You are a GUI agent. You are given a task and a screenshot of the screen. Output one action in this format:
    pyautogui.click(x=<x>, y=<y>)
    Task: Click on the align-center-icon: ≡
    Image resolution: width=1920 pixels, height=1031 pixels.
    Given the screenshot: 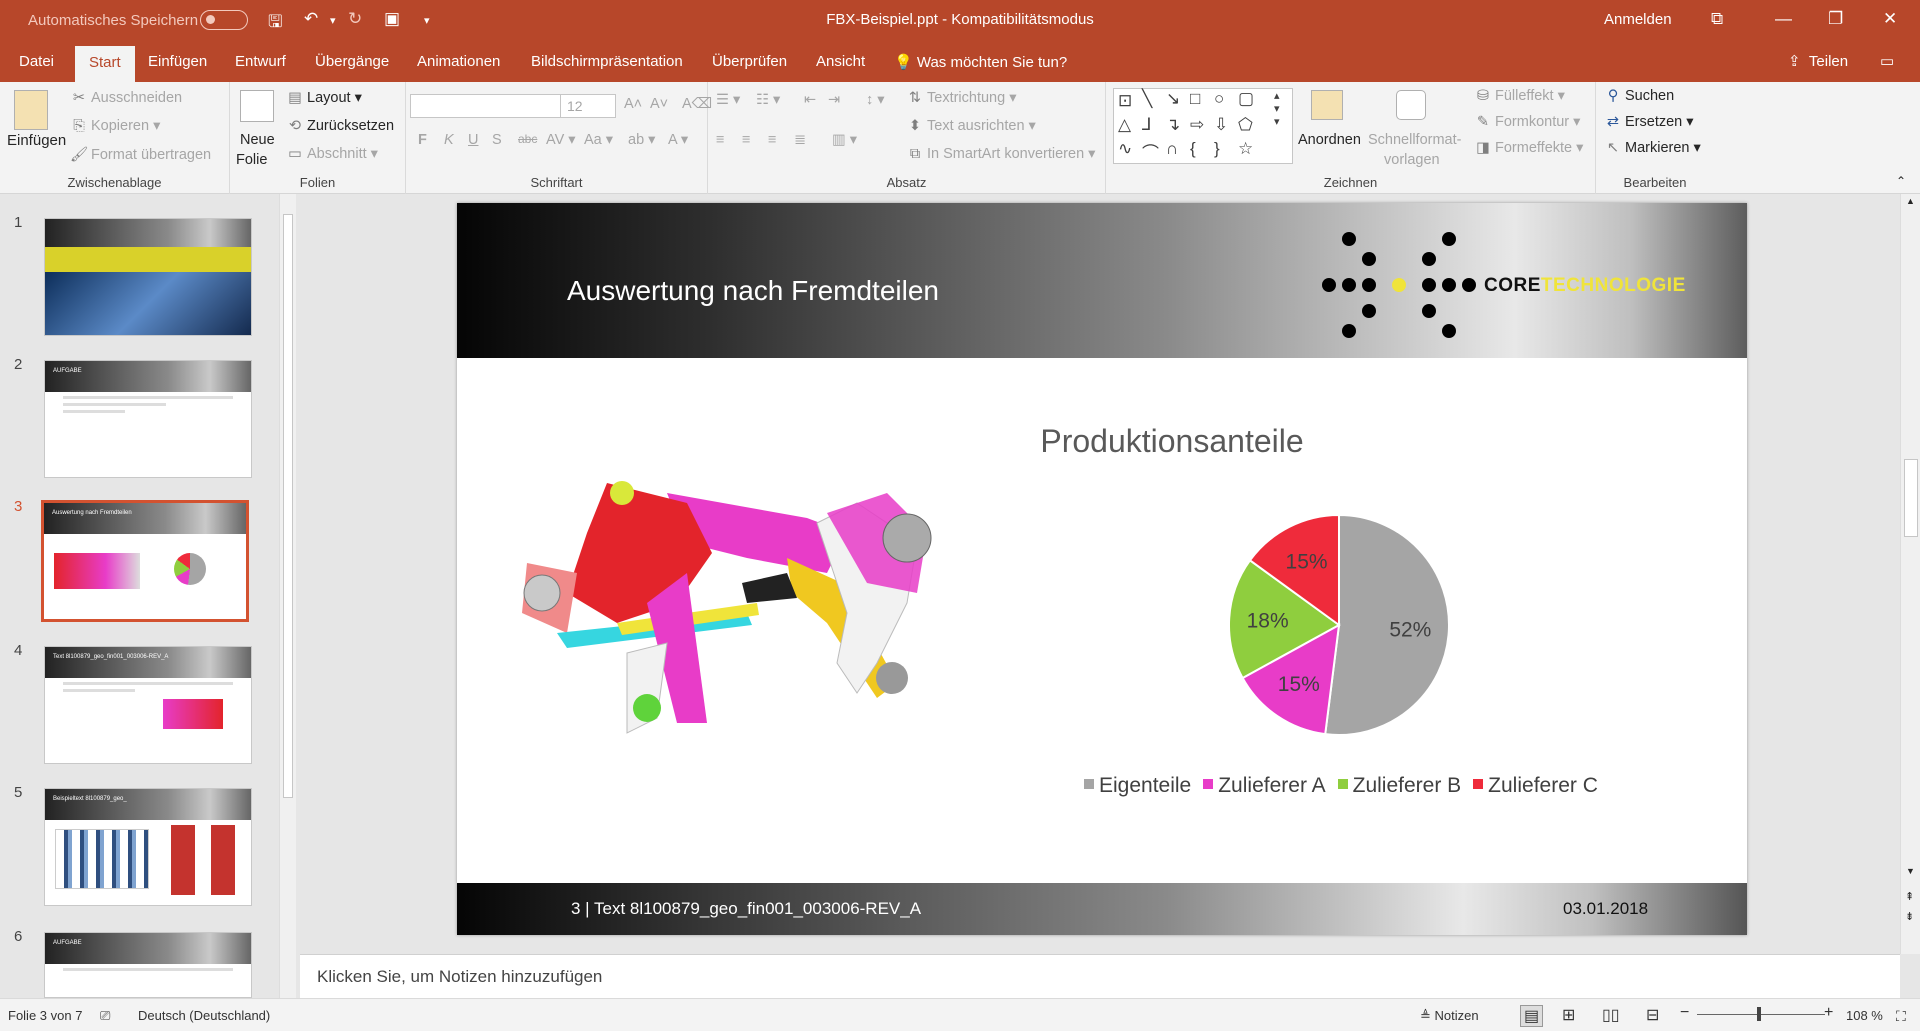 What is the action you would take?
    pyautogui.click(x=746, y=140)
    